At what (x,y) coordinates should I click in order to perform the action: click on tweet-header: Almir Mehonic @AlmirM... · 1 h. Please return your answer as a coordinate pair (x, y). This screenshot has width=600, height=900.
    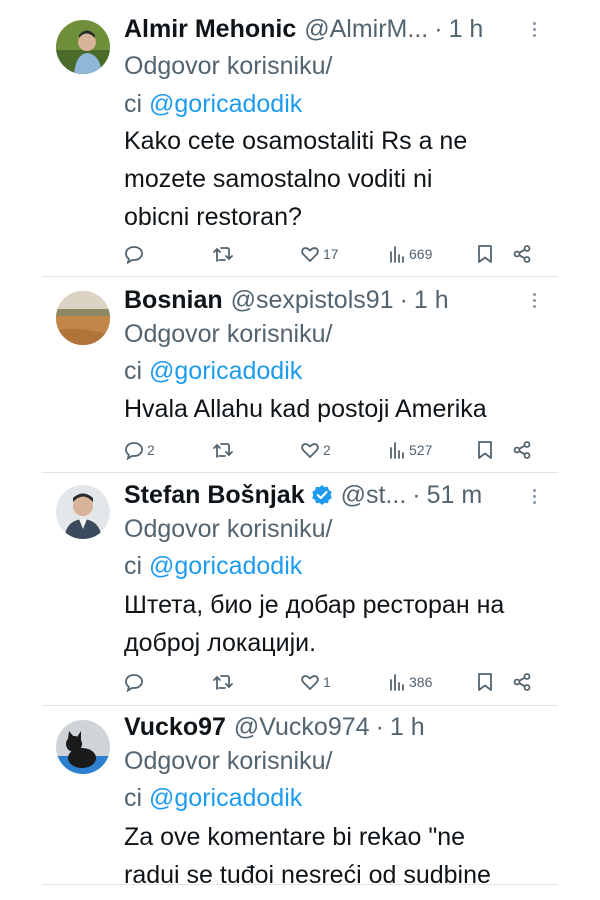
    Looking at the image, I should click on (334, 29).